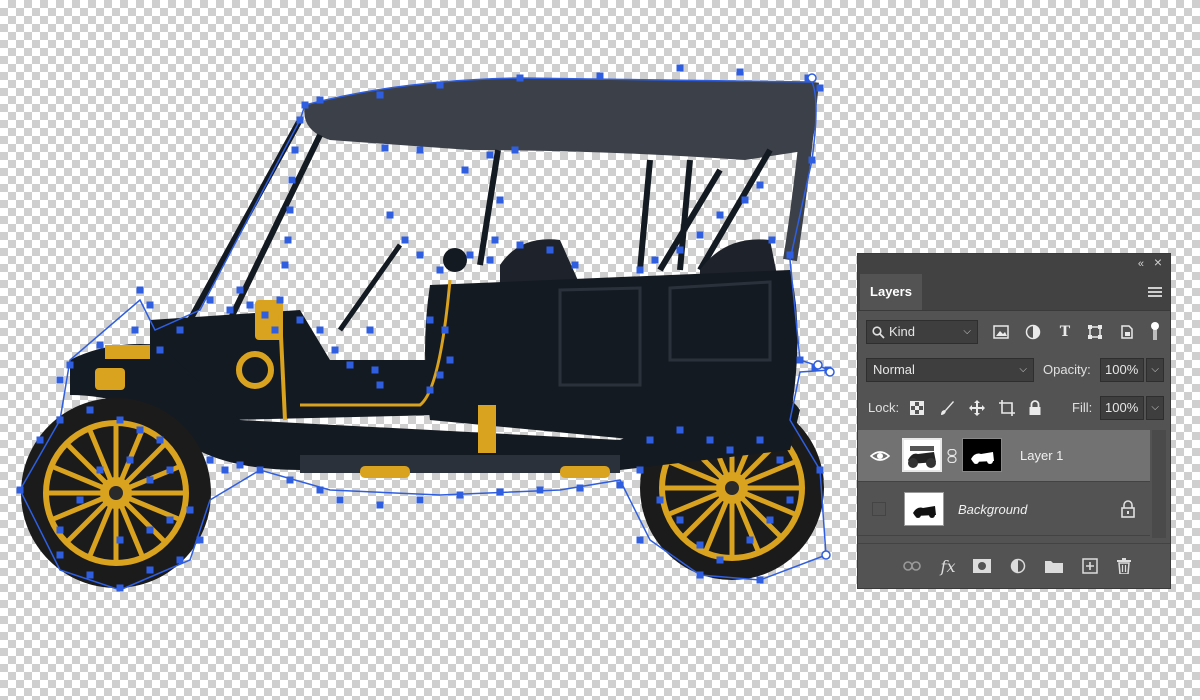  What do you see at coordinates (1004, 456) in the screenshot?
I see `layer-row-layer-1: Layer 1` at bounding box center [1004, 456].